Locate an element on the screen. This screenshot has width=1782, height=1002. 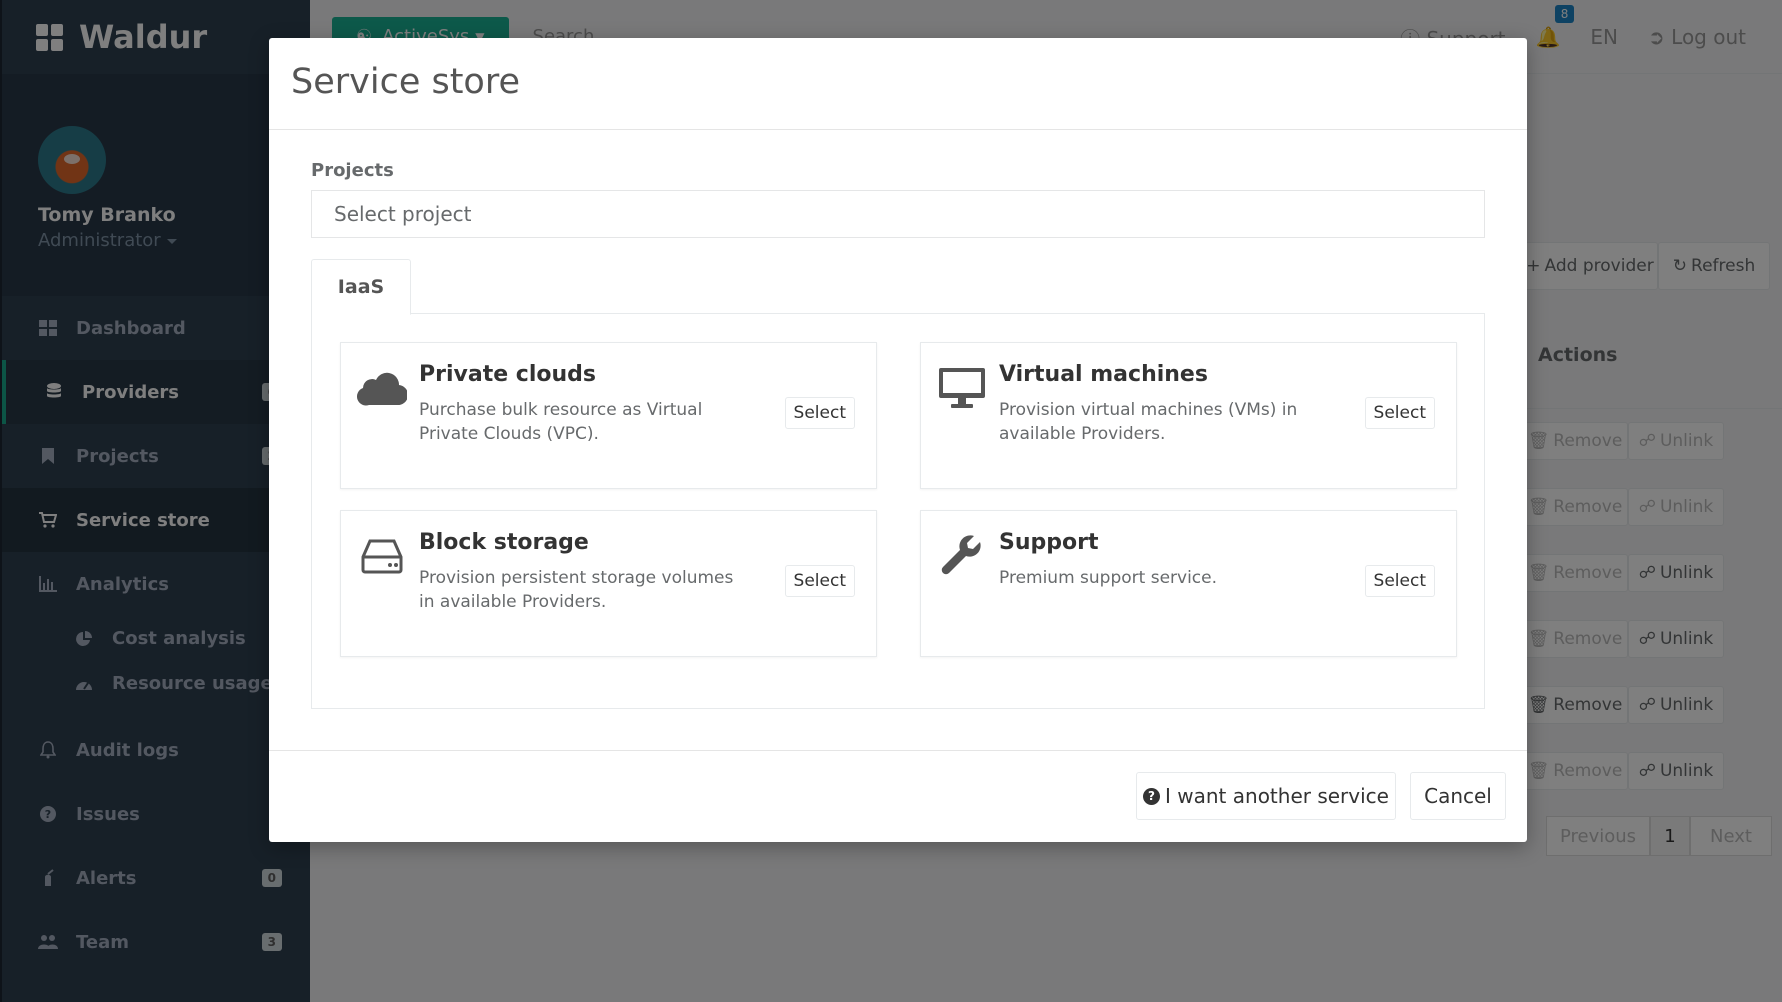
service-card-support: Support Premium support service. Select is located at coordinates (1188, 583).